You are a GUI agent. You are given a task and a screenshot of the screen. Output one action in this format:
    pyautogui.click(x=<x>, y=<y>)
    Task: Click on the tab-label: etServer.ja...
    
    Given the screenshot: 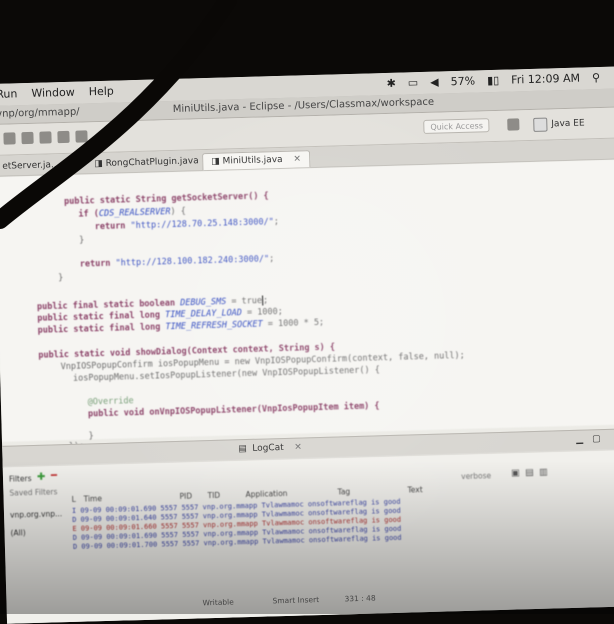 What is the action you would take?
    pyautogui.click(x=31, y=166)
    